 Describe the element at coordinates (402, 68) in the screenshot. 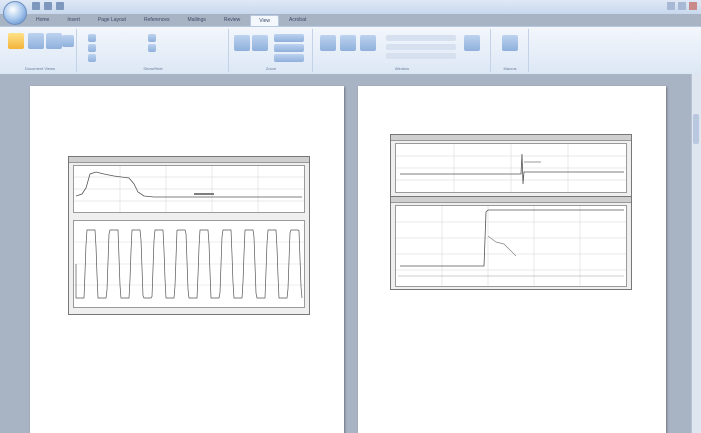

I see `ribbon-group-label: Window` at that location.